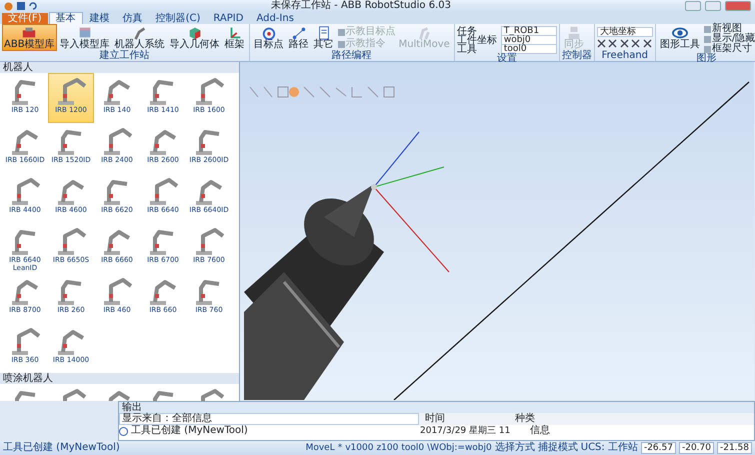  I want to click on status-dropdown: z100, so click(387, 448).